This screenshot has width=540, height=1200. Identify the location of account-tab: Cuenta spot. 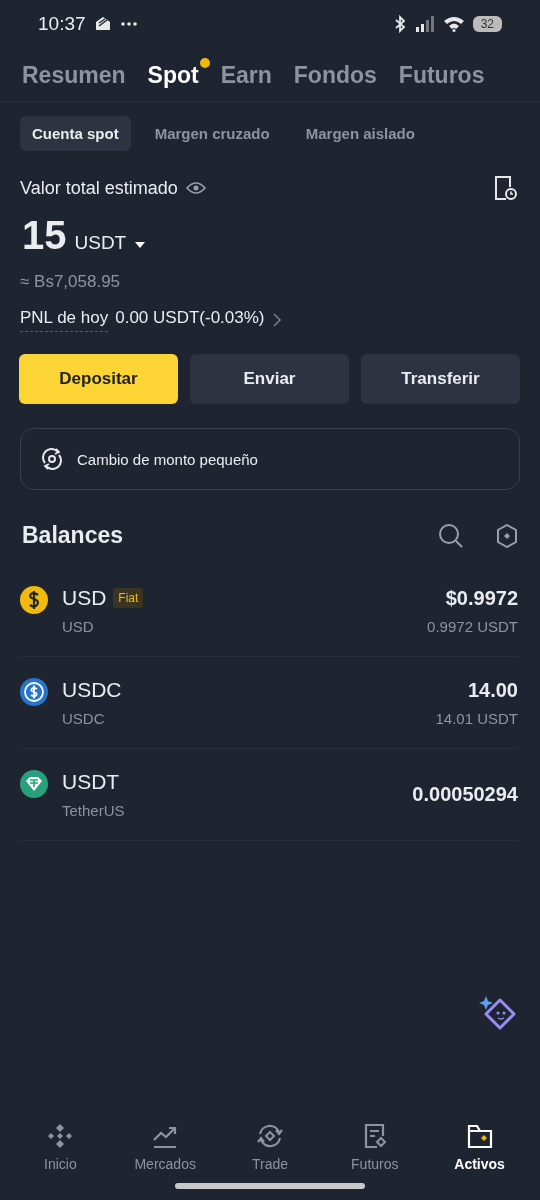
(75, 133).